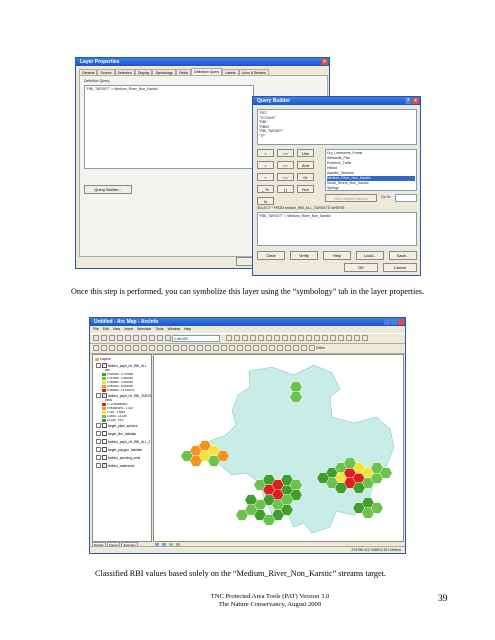  Describe the element at coordinates (265, 165) in the screenshot. I see `operator-button: >` at that location.